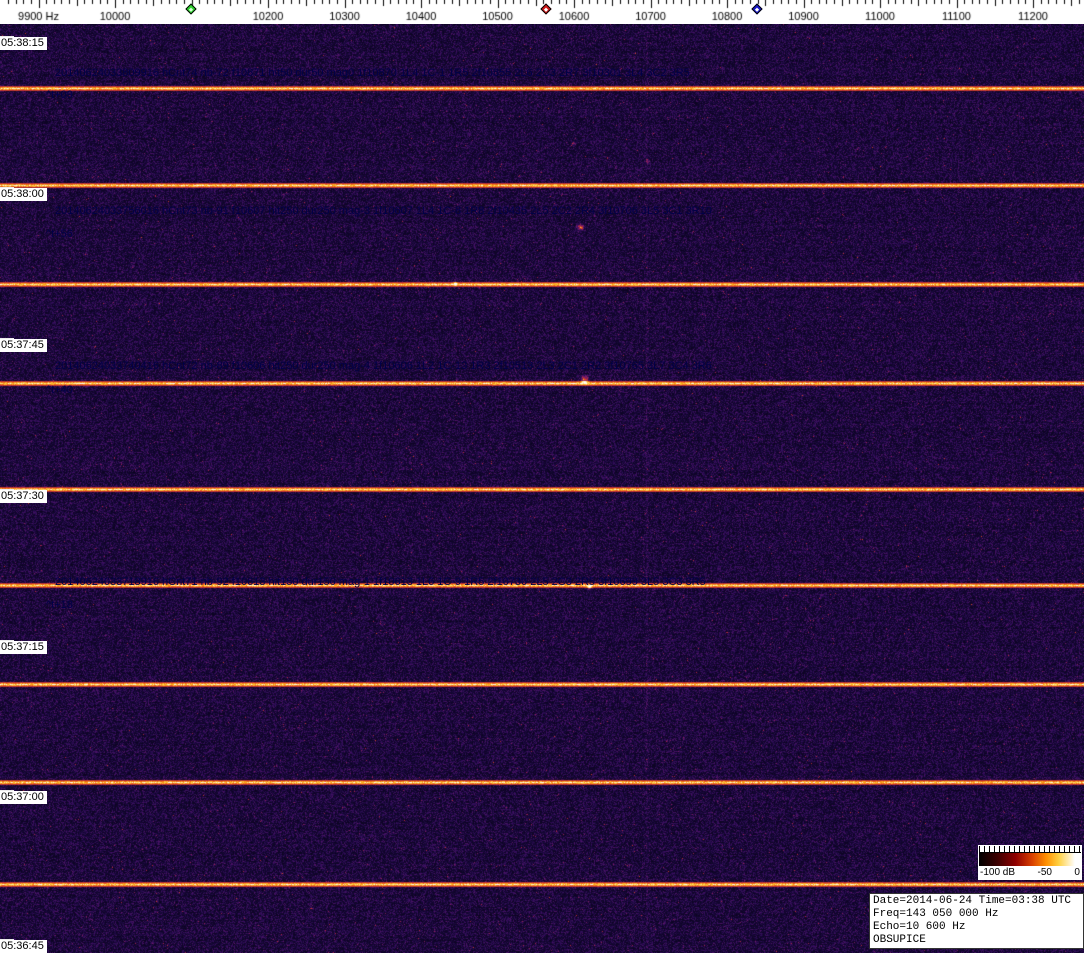  I want to click on time-label: 05:37:30, so click(23, 496).